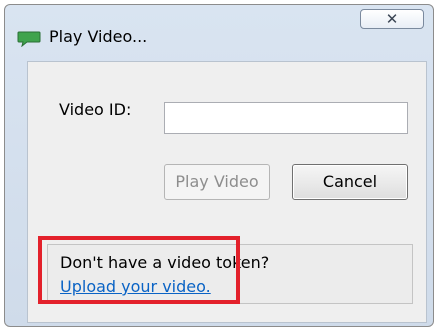 This screenshot has height=331, width=438. I want to click on video-id-label: Video ID:, so click(95, 109).